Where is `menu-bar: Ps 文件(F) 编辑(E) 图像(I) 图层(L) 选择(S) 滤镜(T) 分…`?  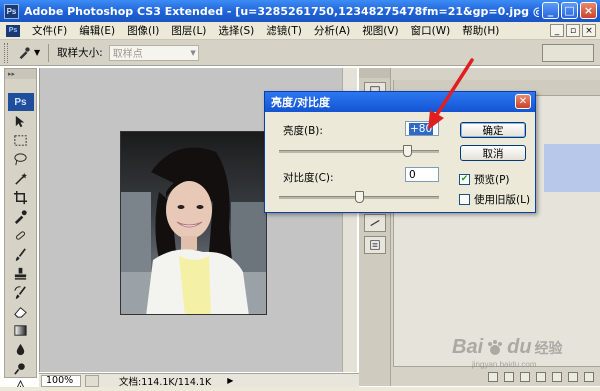 menu-bar: Ps 文件(F) 编辑(E) 图像(I) 图层(L) 选择(S) 滤镜(T) 分… is located at coordinates (300, 31).